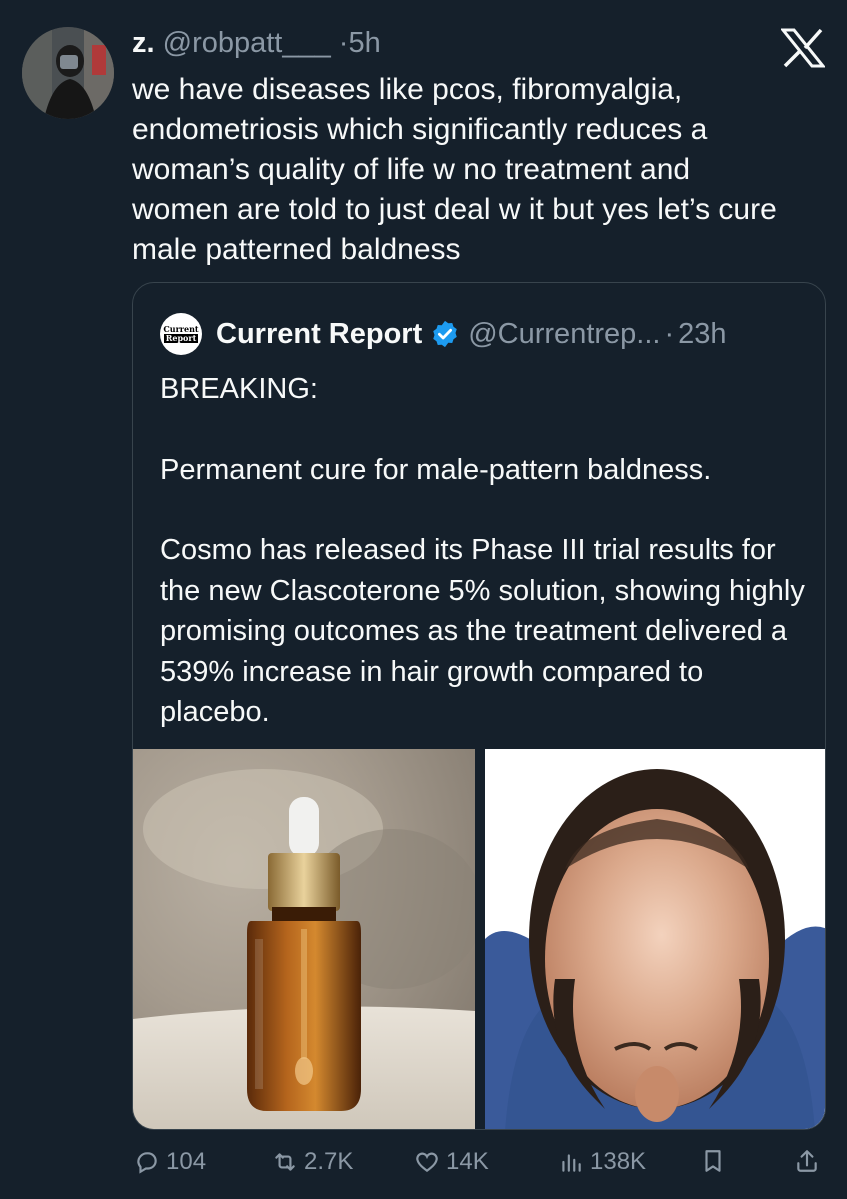  What do you see at coordinates (364, 43) in the screenshot?
I see `tweet-time: 5h` at bounding box center [364, 43].